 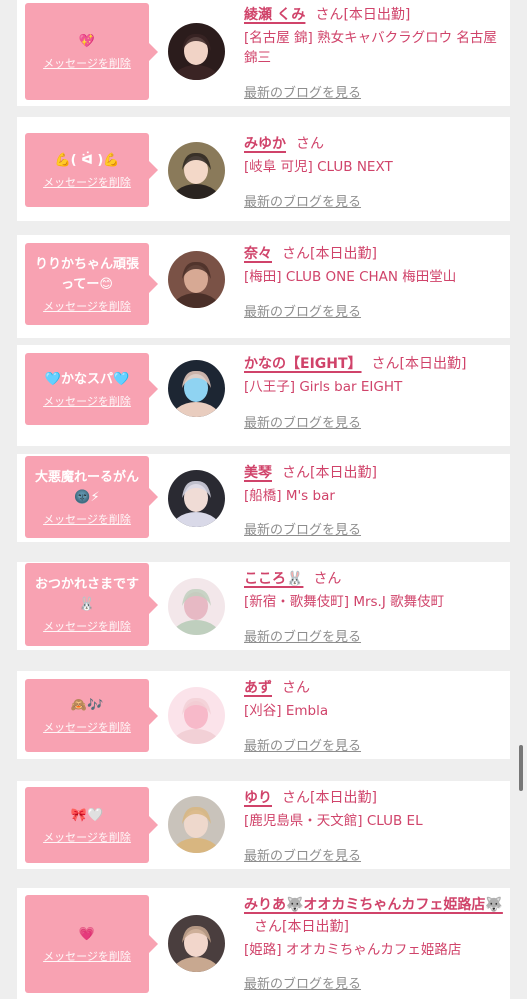 I want to click on message-bubble: 大悪魔れーるがん🌚⚡ メッセージを削除, so click(x=91, y=497).